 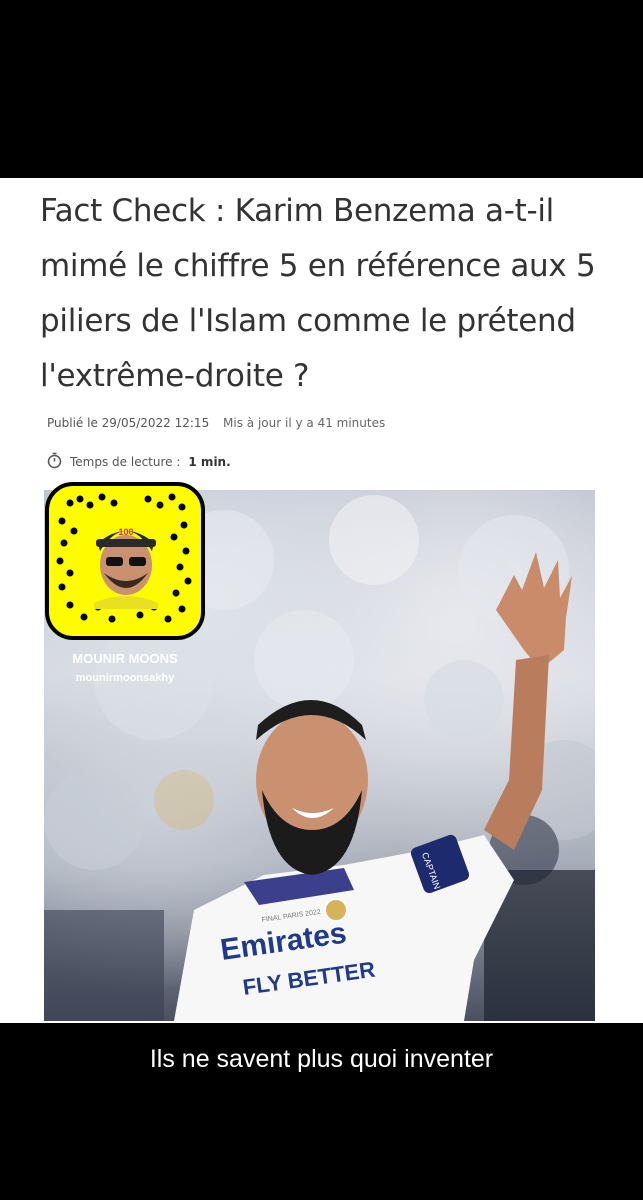 I want to click on snap-username: mounirmoonsakhy, so click(x=125, y=678).